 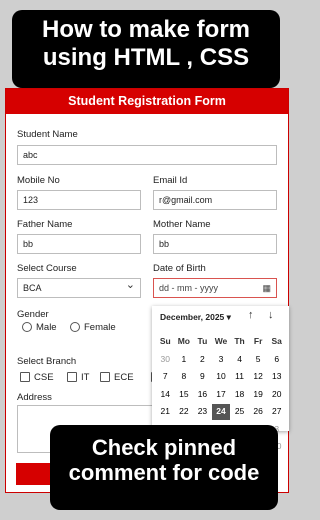 What do you see at coordinates (79, 287) in the screenshot?
I see `course-select: BCA` at bounding box center [79, 287].